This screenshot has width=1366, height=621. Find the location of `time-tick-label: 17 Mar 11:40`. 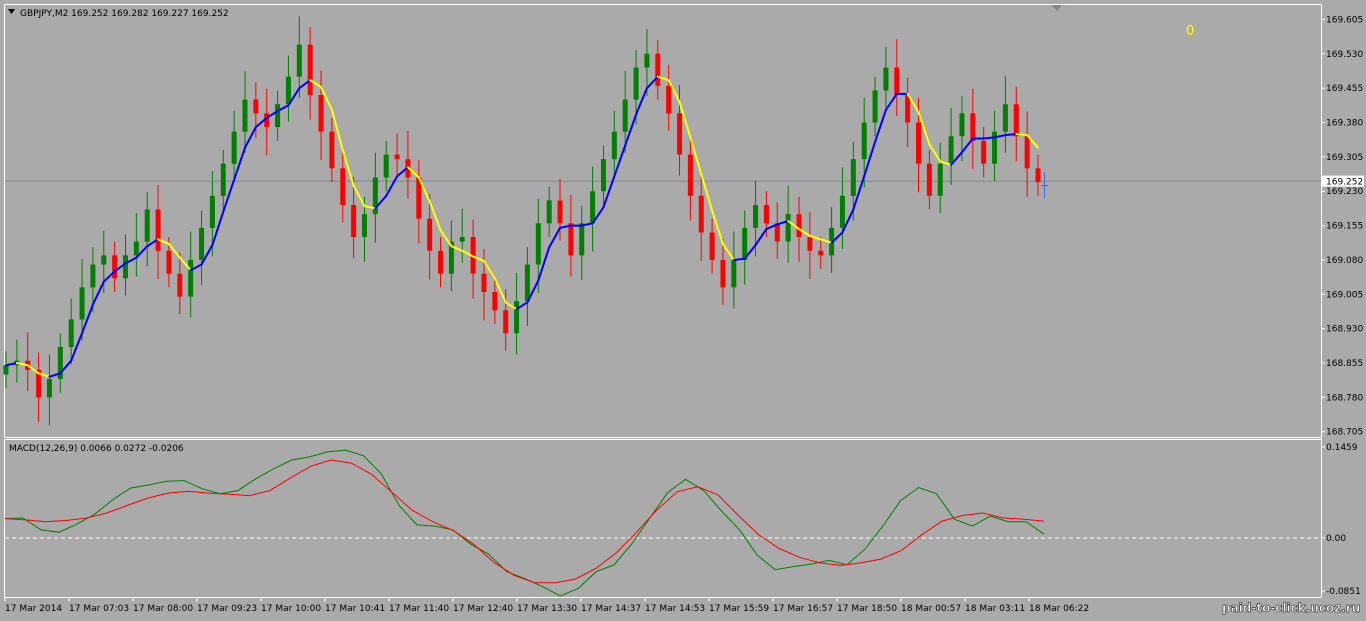

time-tick-label: 17 Mar 11:40 is located at coordinates (419, 609).